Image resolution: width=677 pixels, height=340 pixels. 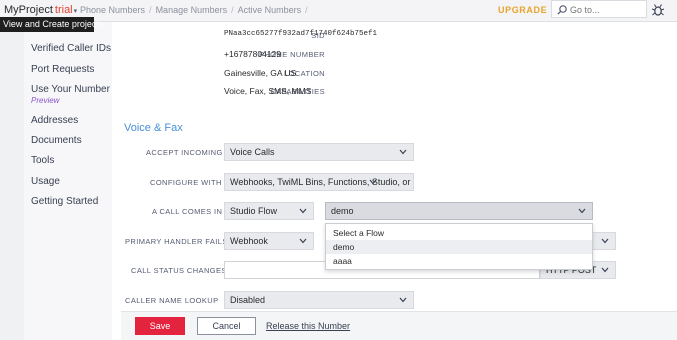 I want to click on primary-handler-select: Webhook, so click(x=269, y=241).